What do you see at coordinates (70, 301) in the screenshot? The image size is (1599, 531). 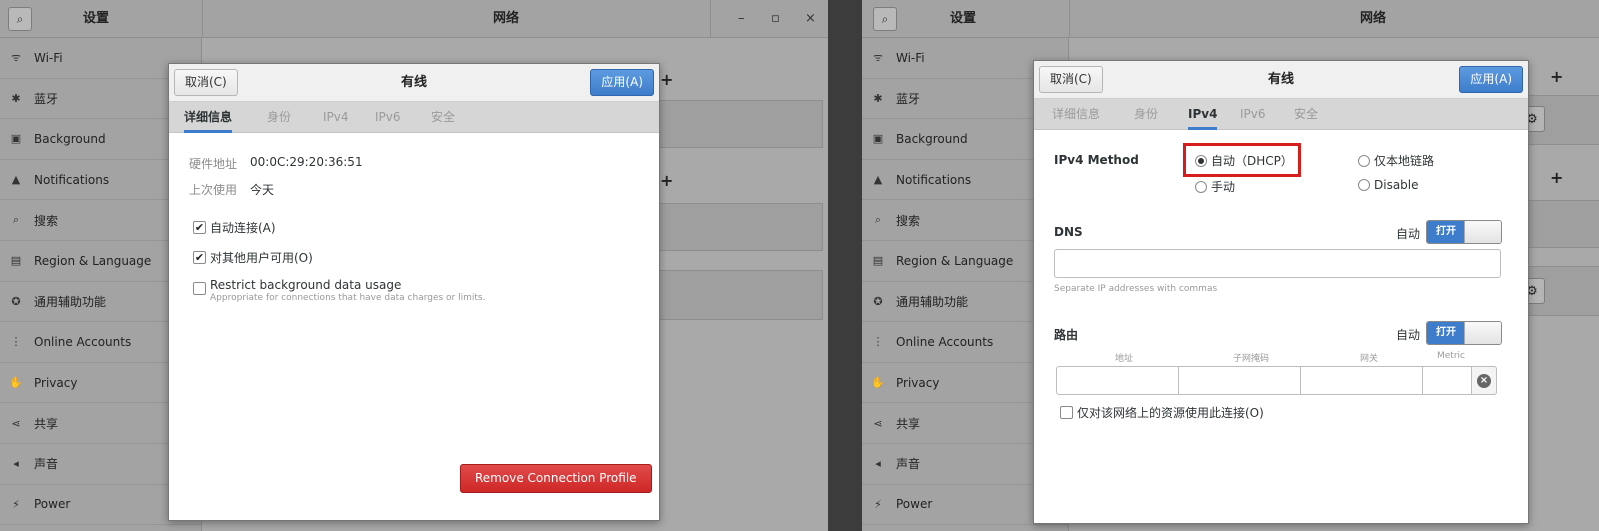 I see `sidebar-item-label: 通用辅助功能` at bounding box center [70, 301].